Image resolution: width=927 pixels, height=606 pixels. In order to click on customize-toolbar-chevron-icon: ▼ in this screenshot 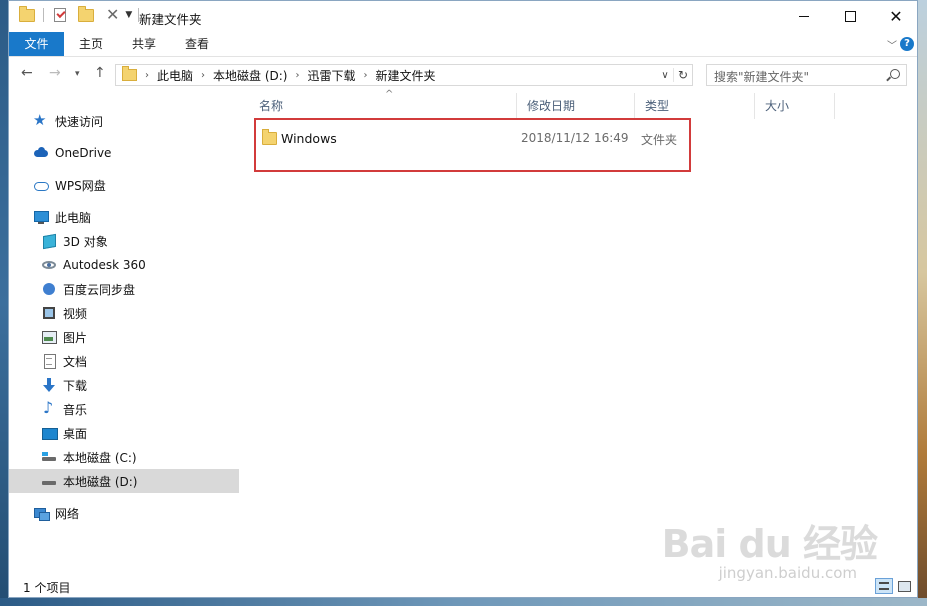, I will do `click(128, 15)`.